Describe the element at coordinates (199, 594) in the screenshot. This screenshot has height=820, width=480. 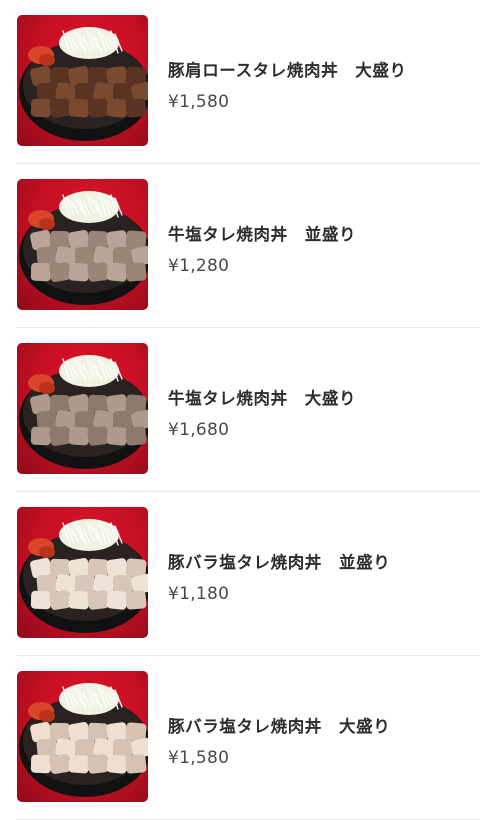
I see `menu-item-price: ¥1,180` at that location.